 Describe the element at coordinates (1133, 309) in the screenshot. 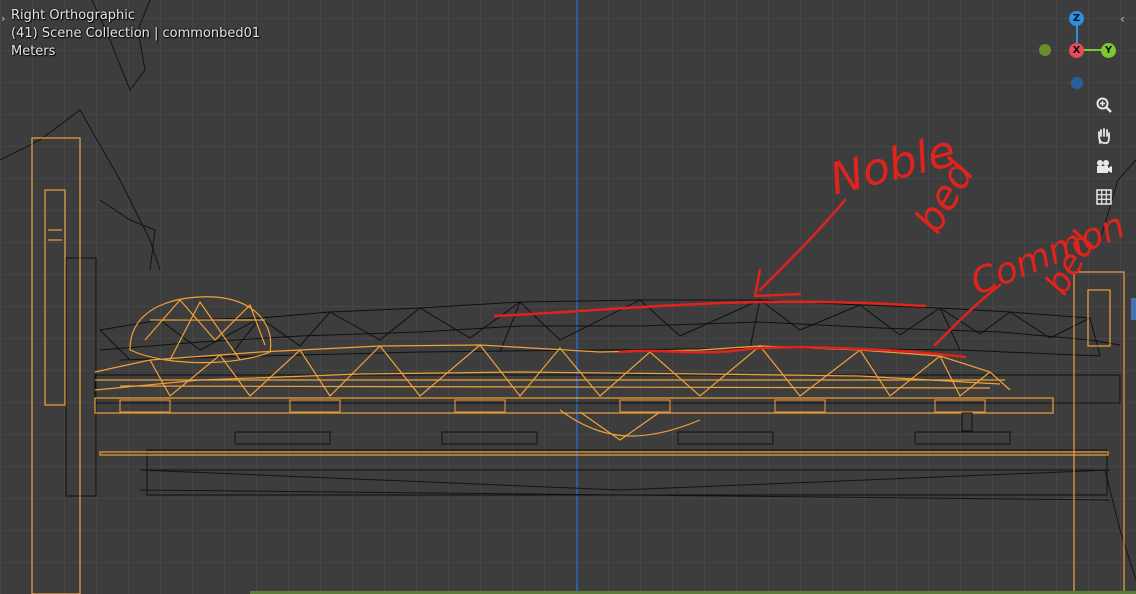

I see `sidebar-tab` at that location.